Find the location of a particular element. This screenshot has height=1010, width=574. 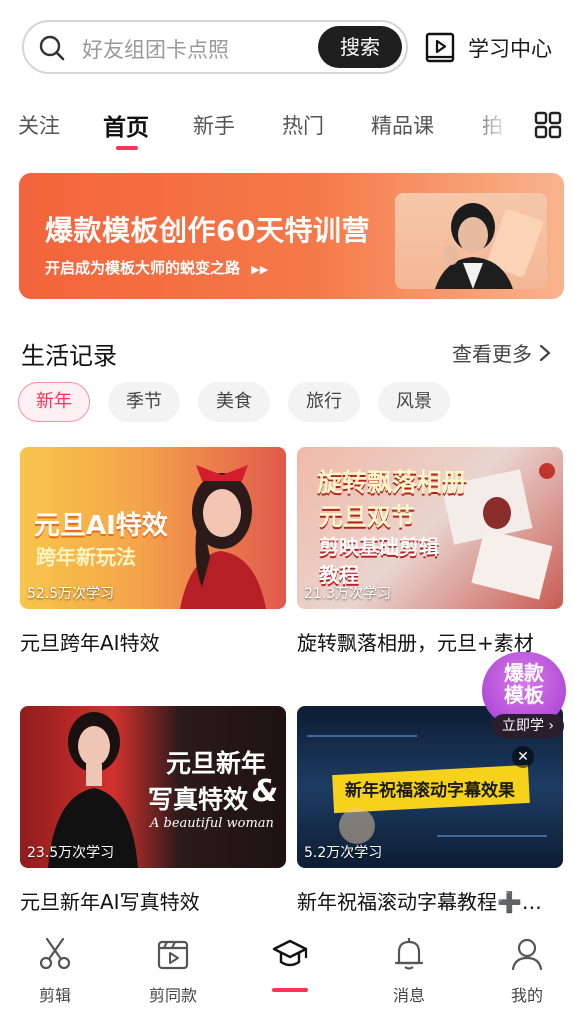

chip-travel: 旅行 is located at coordinates (324, 402).